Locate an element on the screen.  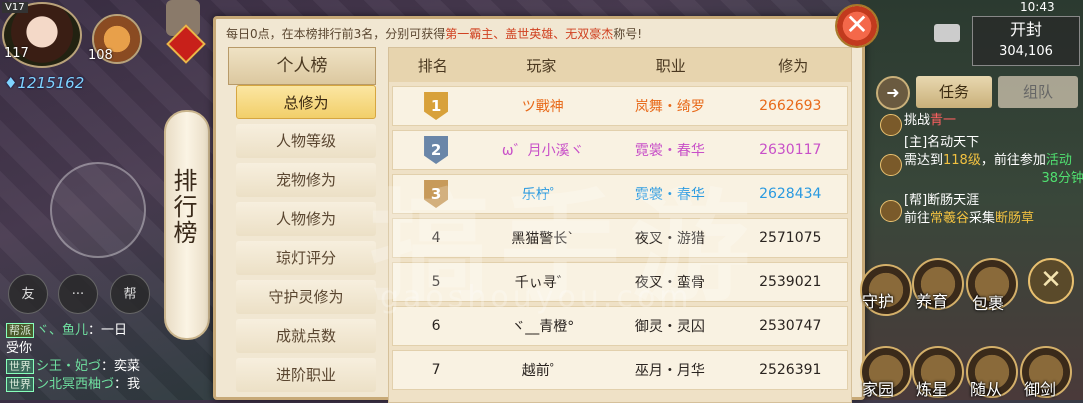
rank-cell: 5 is located at coordinates (436, 282).